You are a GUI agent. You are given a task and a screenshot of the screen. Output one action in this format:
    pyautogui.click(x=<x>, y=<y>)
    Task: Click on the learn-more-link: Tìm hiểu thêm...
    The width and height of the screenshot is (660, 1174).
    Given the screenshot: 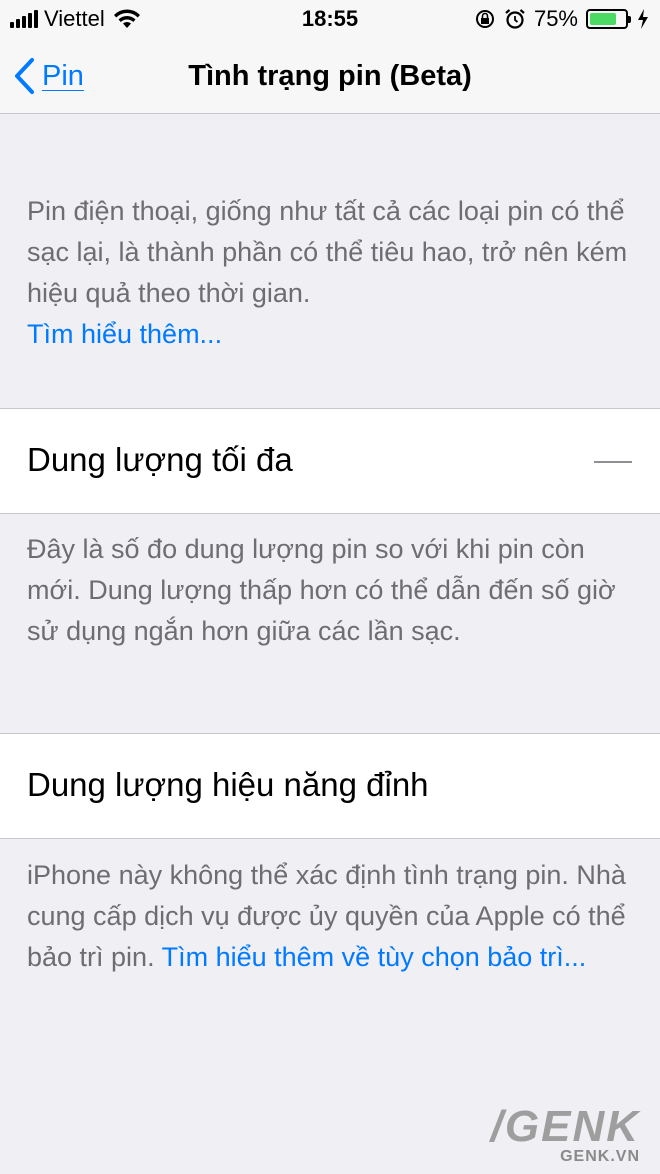 What is the action you would take?
    pyautogui.click(x=124, y=334)
    